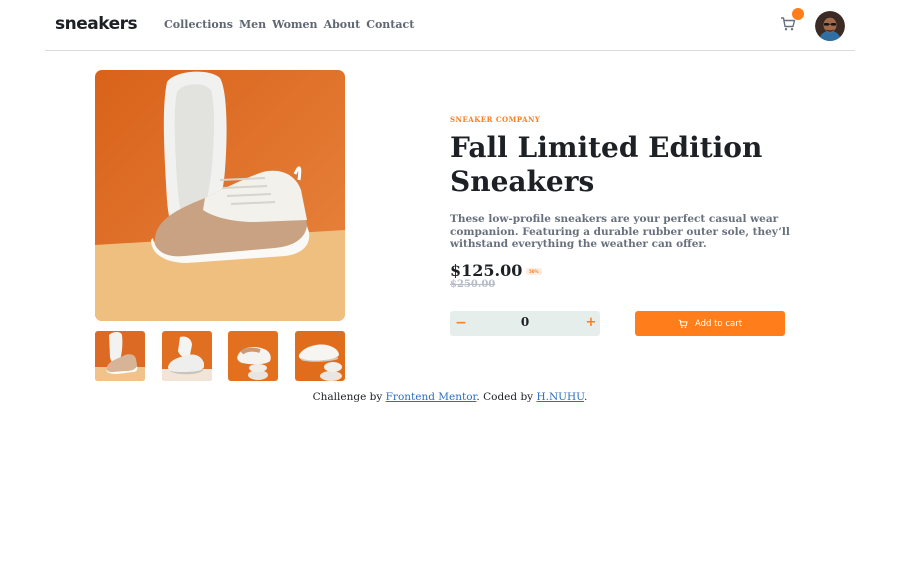  I want to click on add-to-cart-label: Add to cart, so click(718, 323).